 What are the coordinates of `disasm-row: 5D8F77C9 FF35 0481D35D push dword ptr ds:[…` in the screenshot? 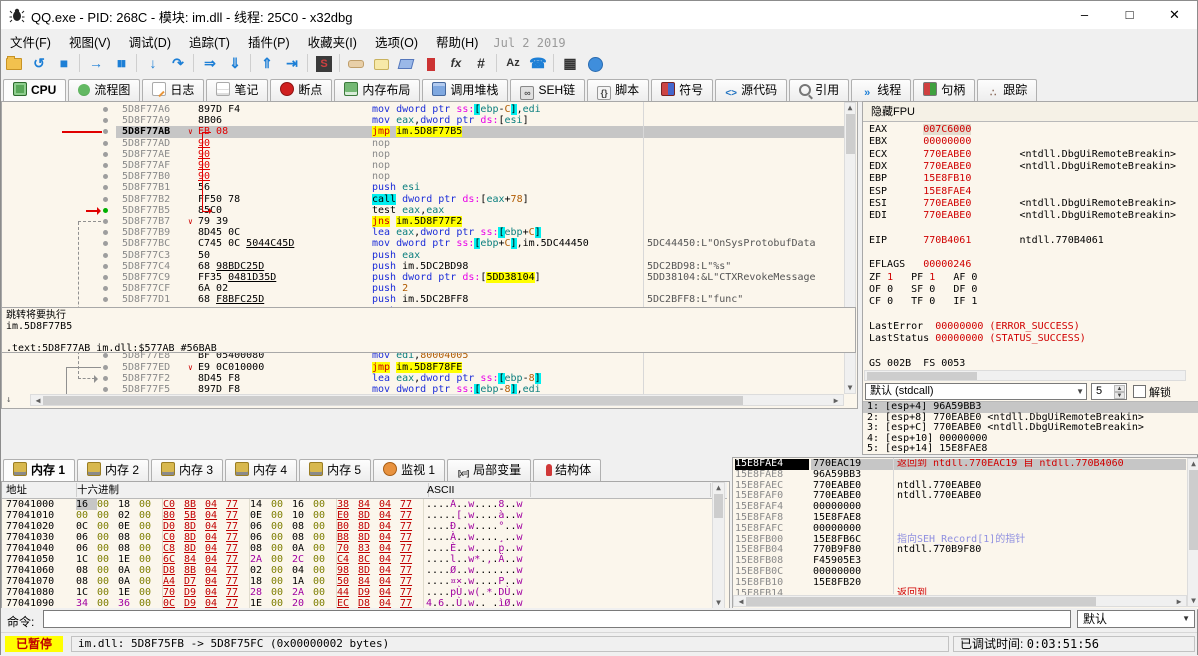 It's located at (423, 277).